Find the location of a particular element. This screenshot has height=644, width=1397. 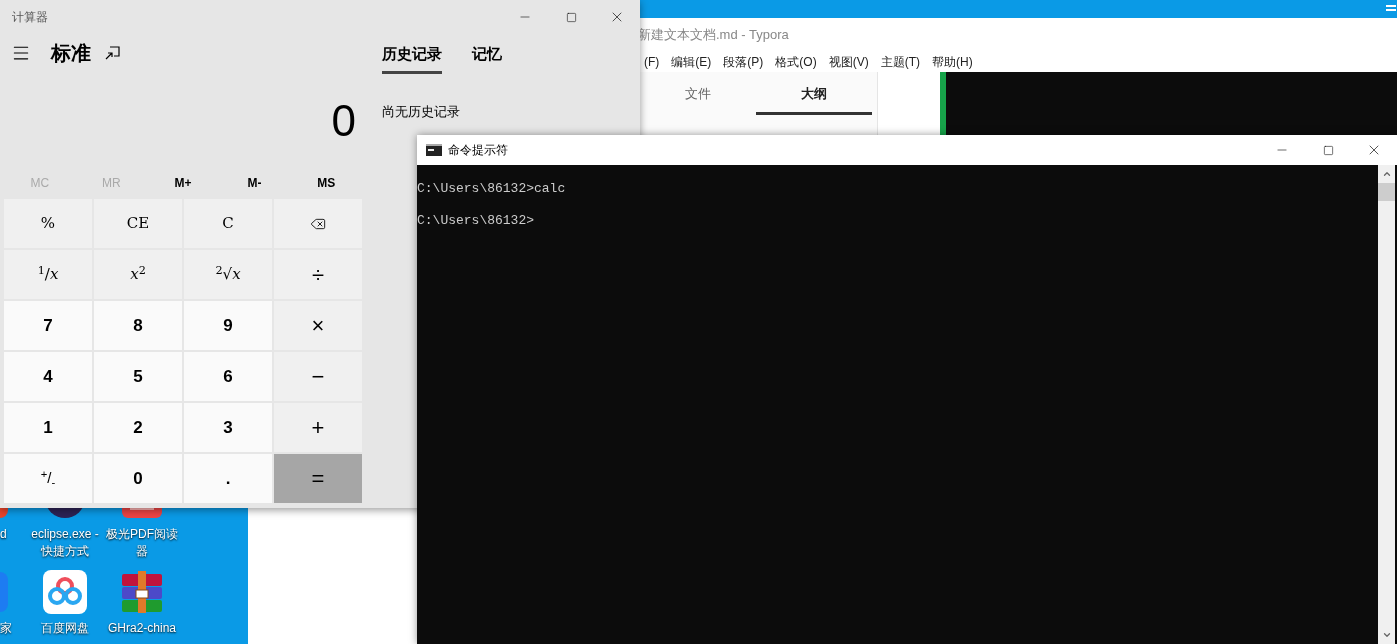

console-line: C:\Users\86132> is located at coordinates (476, 221).